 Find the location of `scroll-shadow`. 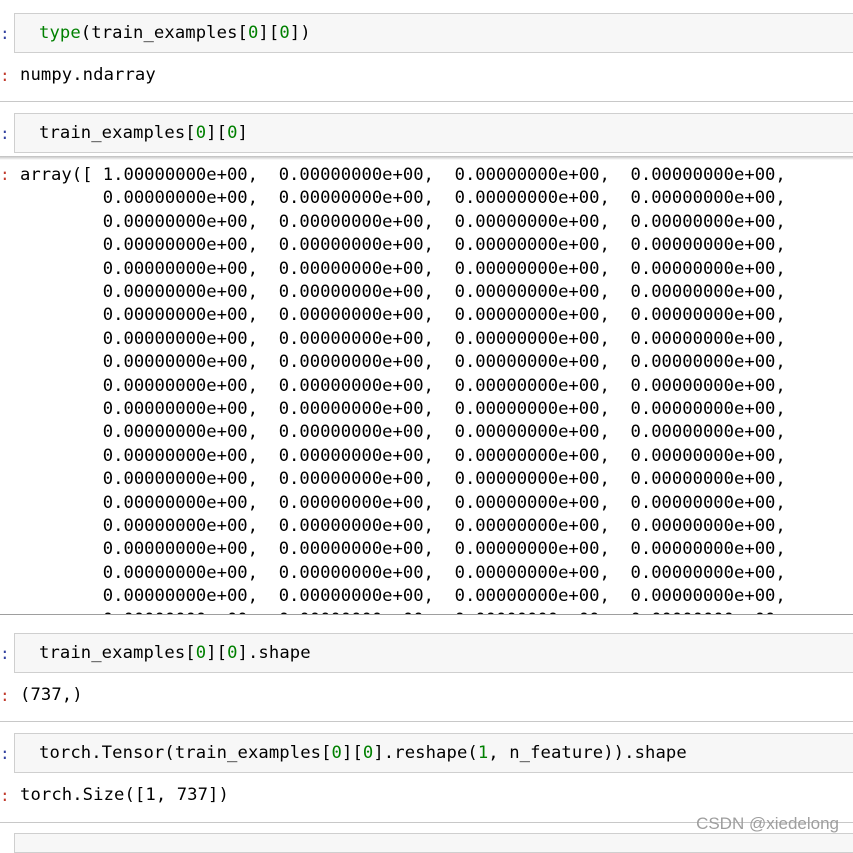

scroll-shadow is located at coordinates (426, 158).